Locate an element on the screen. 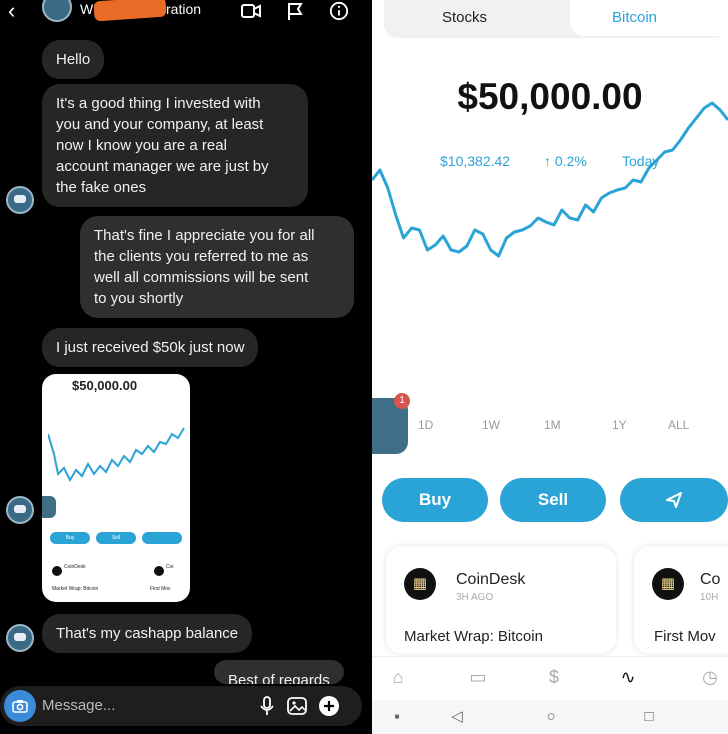 This screenshot has height=734, width=728. activity-icon: ◷ is located at coordinates (710, 677).